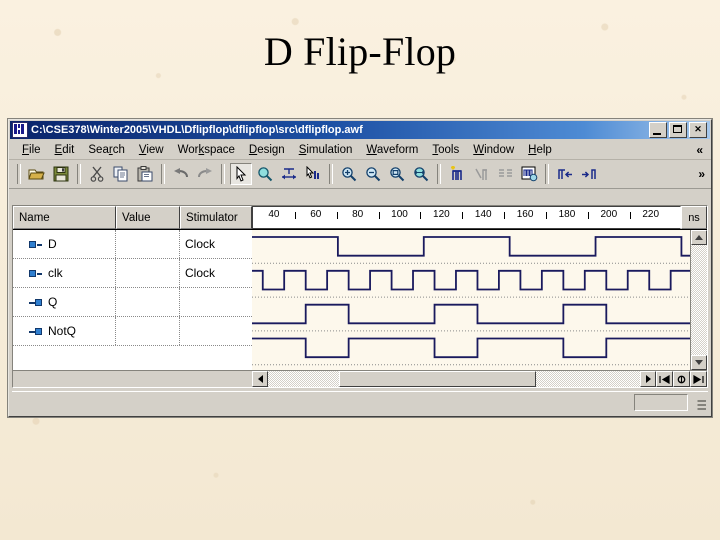 The width and height of the screenshot is (720, 540). I want to click on menu-overflow-chevron: «, so click(703, 150).